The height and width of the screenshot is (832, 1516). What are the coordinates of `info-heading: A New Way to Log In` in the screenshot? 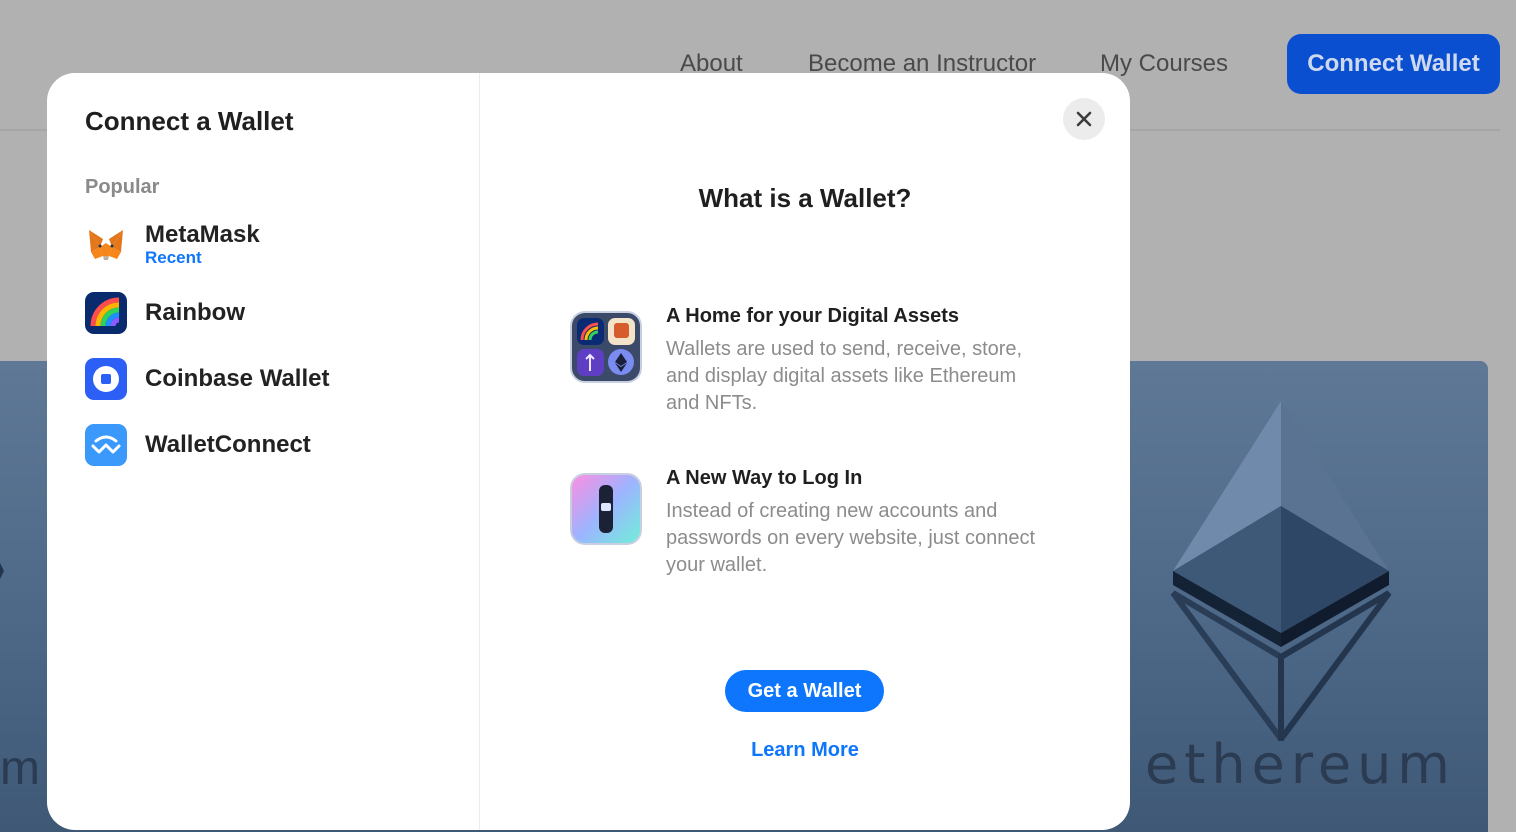 It's located at (764, 478).